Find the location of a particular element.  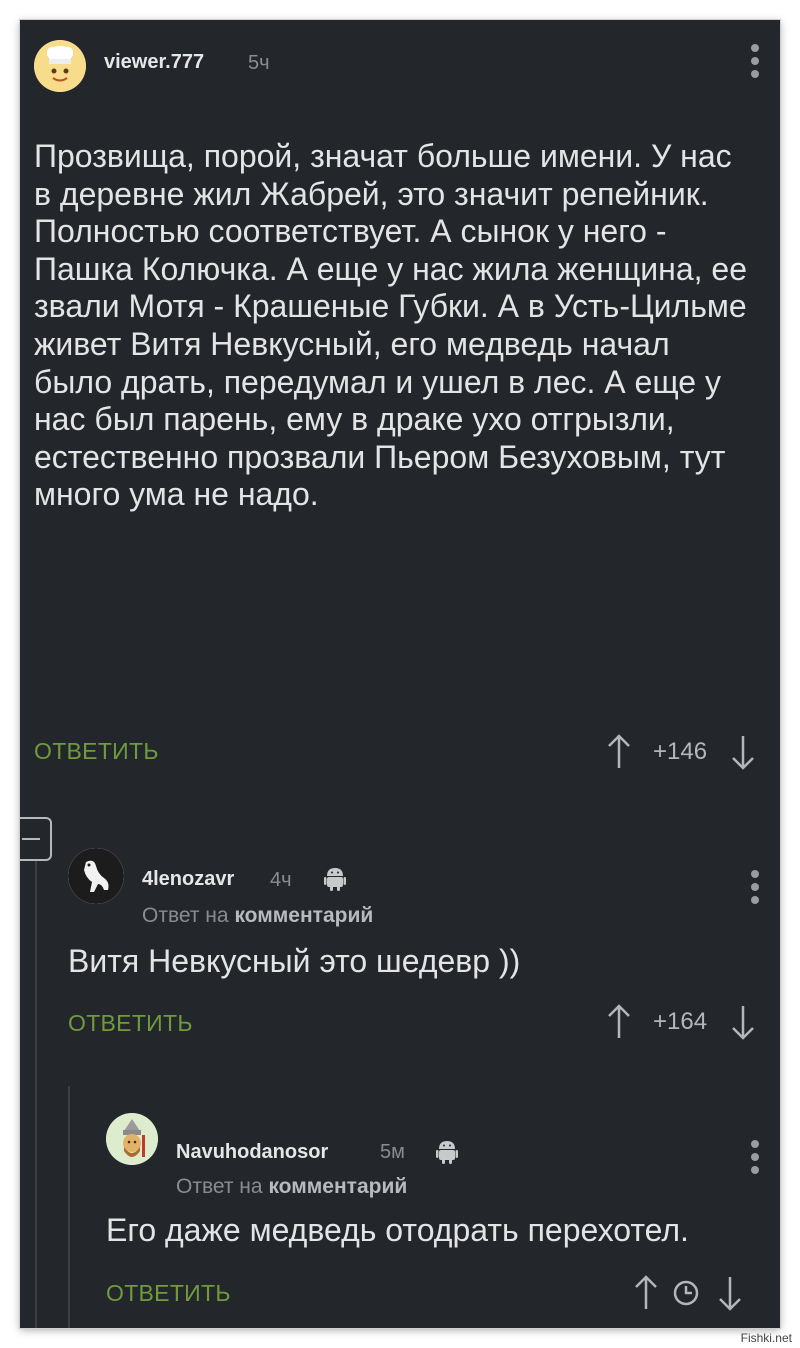

comment-text: Его даже медведь отодрать перехотел. is located at coordinates (397, 1230).